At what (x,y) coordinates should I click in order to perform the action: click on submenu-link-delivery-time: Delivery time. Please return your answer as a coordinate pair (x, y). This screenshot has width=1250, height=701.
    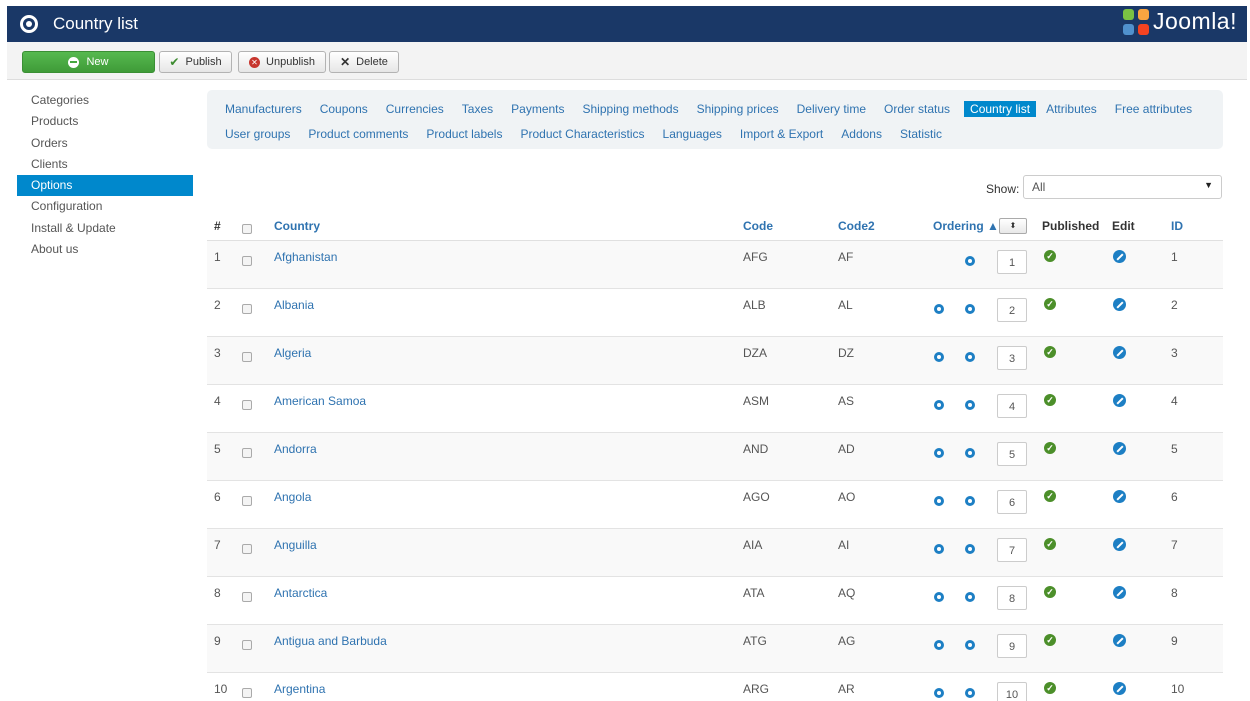
    Looking at the image, I should click on (831, 109).